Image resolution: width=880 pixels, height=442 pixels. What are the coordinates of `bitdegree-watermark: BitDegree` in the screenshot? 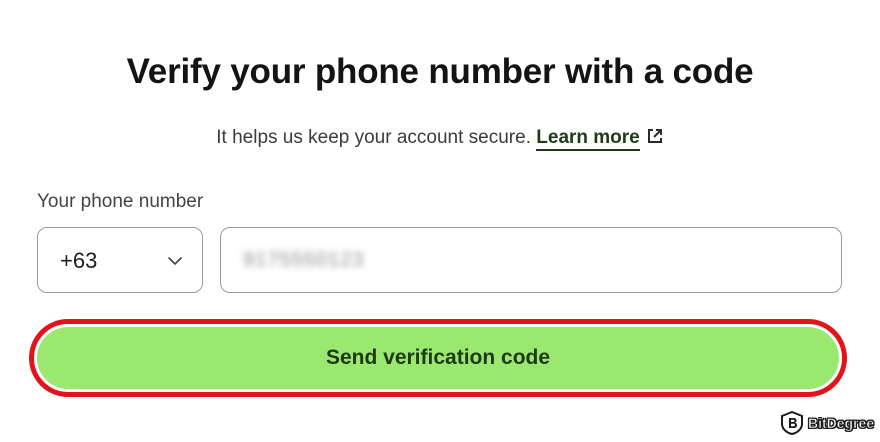 It's located at (827, 423).